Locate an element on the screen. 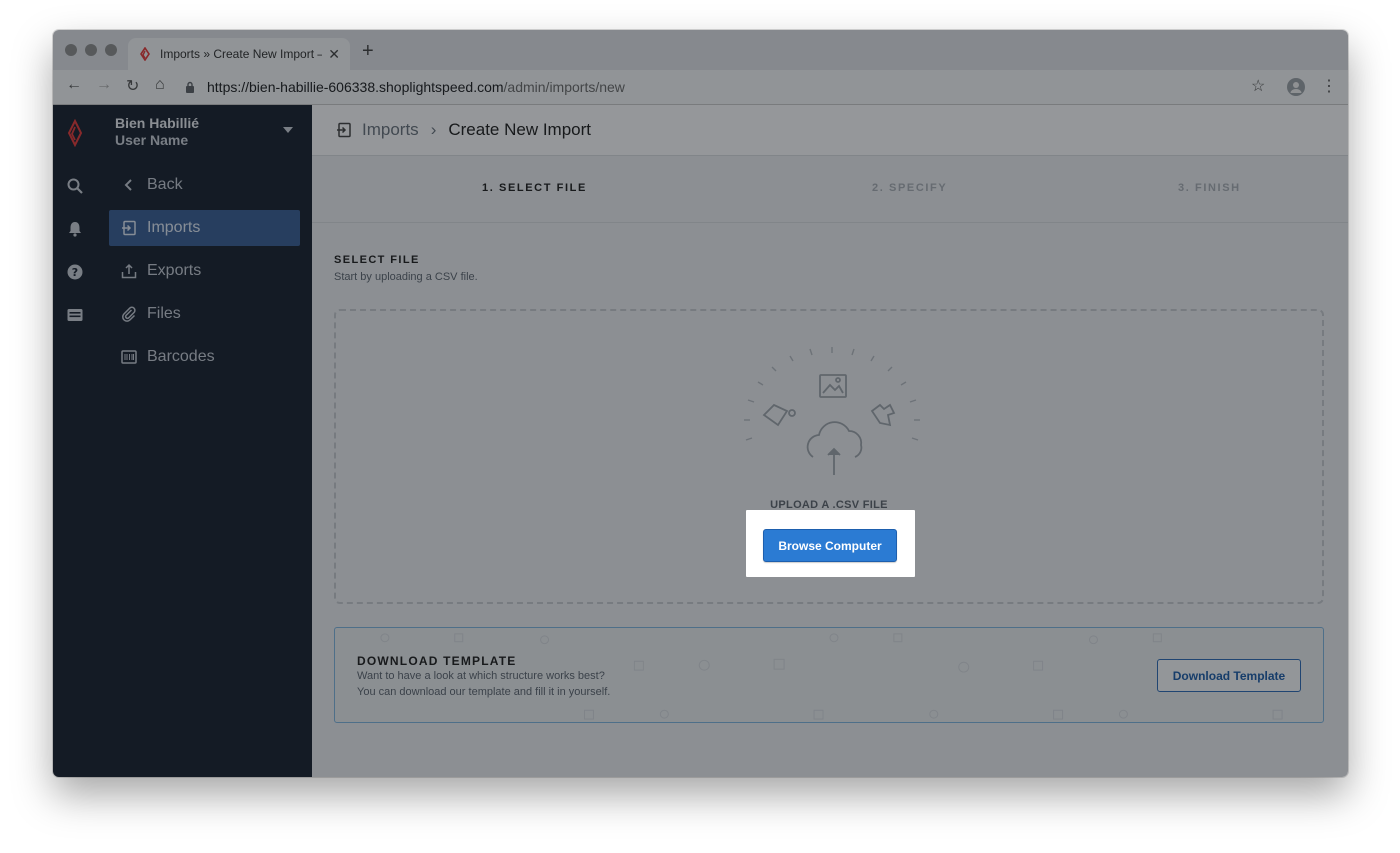  chevron-right-icon: › is located at coordinates (433, 129).